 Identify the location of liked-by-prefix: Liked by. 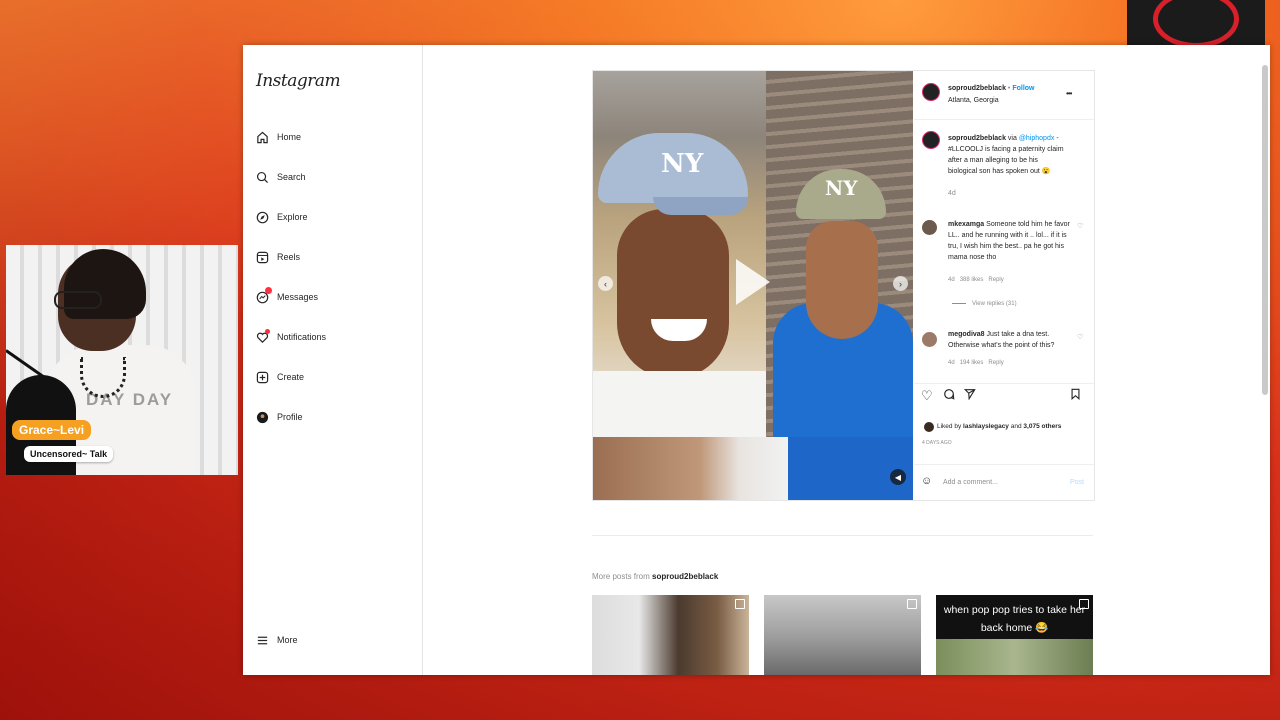
(949, 426).